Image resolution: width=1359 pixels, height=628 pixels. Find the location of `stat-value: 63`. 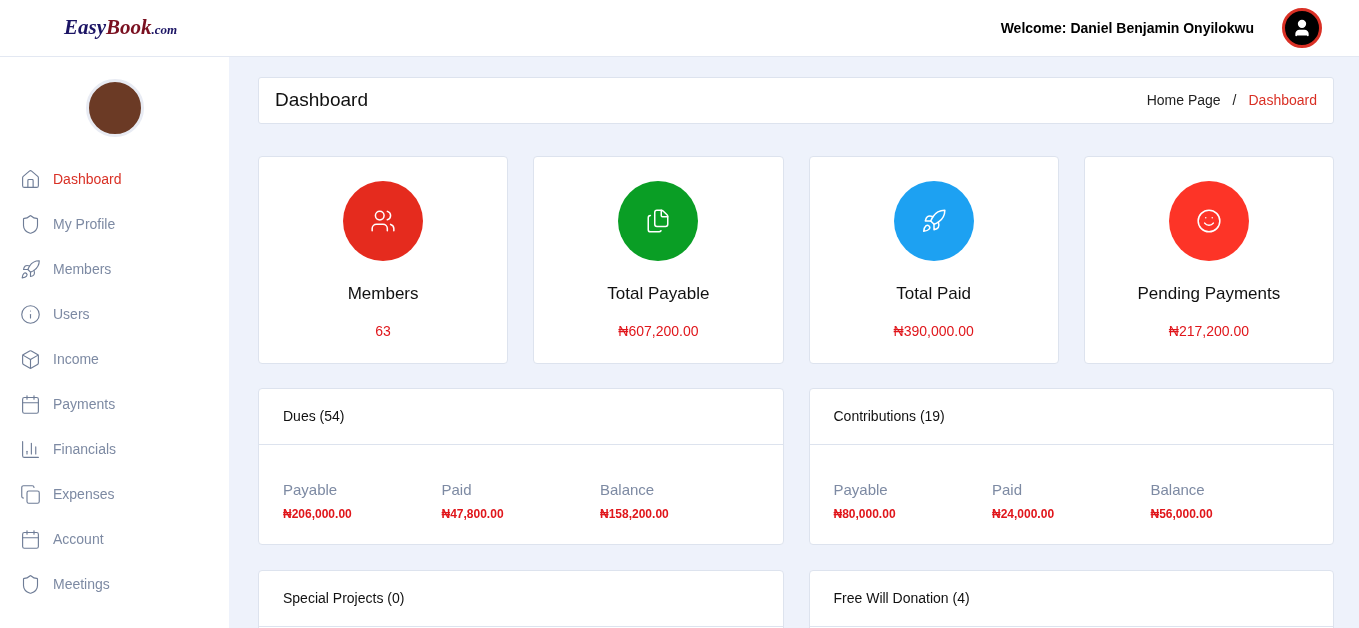

stat-value: 63 is located at coordinates (383, 331).